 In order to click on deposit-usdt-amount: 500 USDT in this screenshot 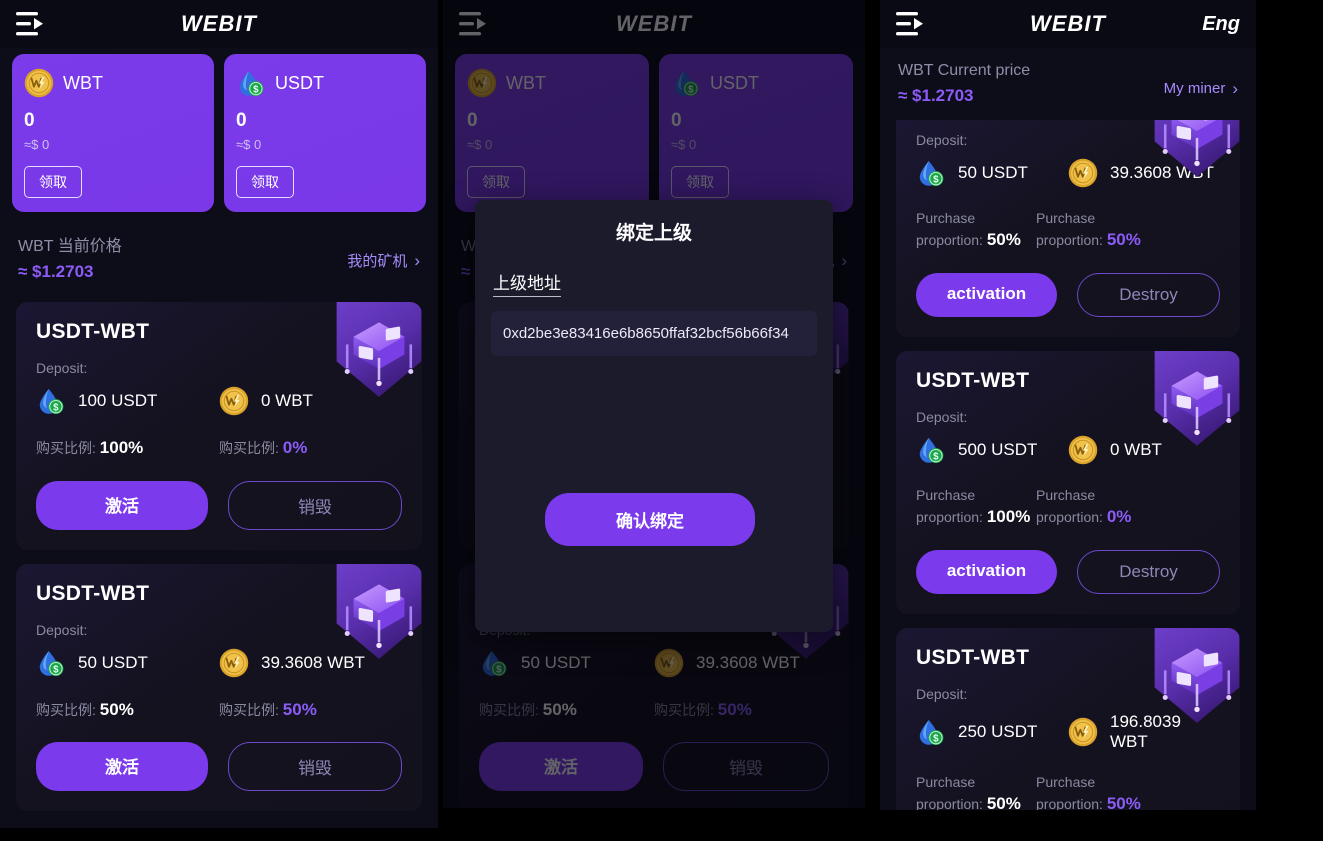, I will do `click(998, 449)`.